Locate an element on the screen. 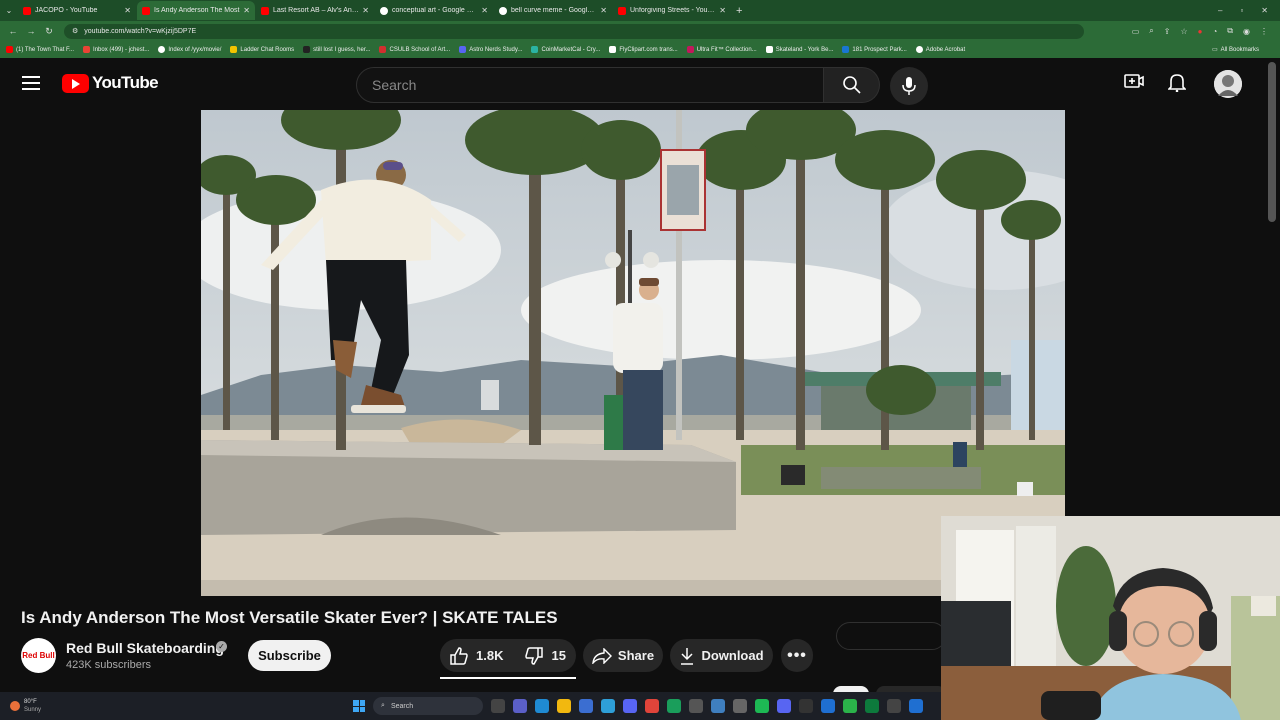 The height and width of the screenshot is (720, 1280). maximize-icon: ▫ is located at coordinates (1241, 10).